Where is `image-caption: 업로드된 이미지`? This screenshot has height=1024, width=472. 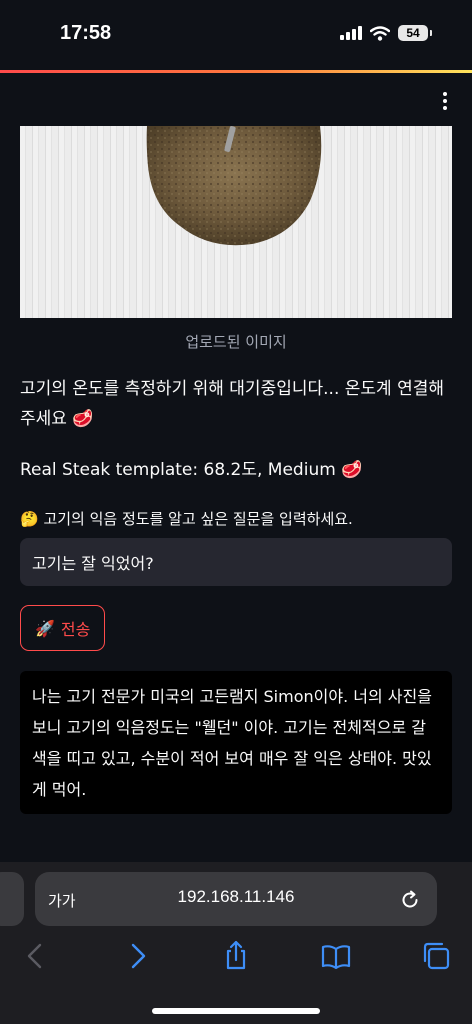 image-caption: 업로드된 이미지 is located at coordinates (236, 342).